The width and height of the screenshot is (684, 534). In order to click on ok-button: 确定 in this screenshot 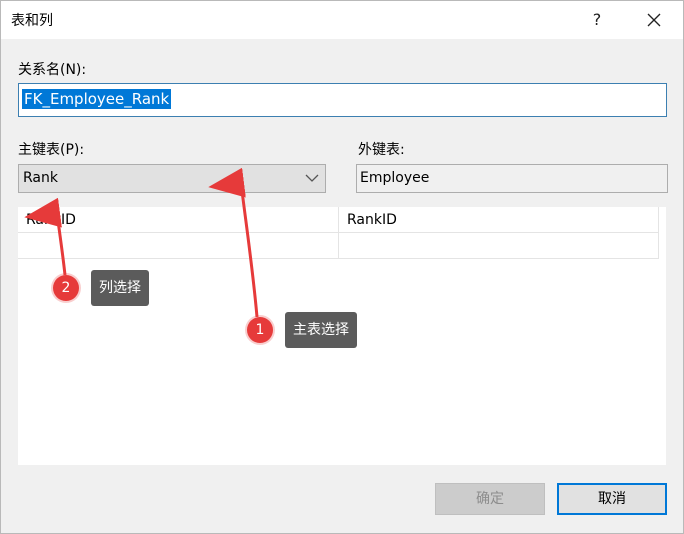, I will do `click(490, 499)`.